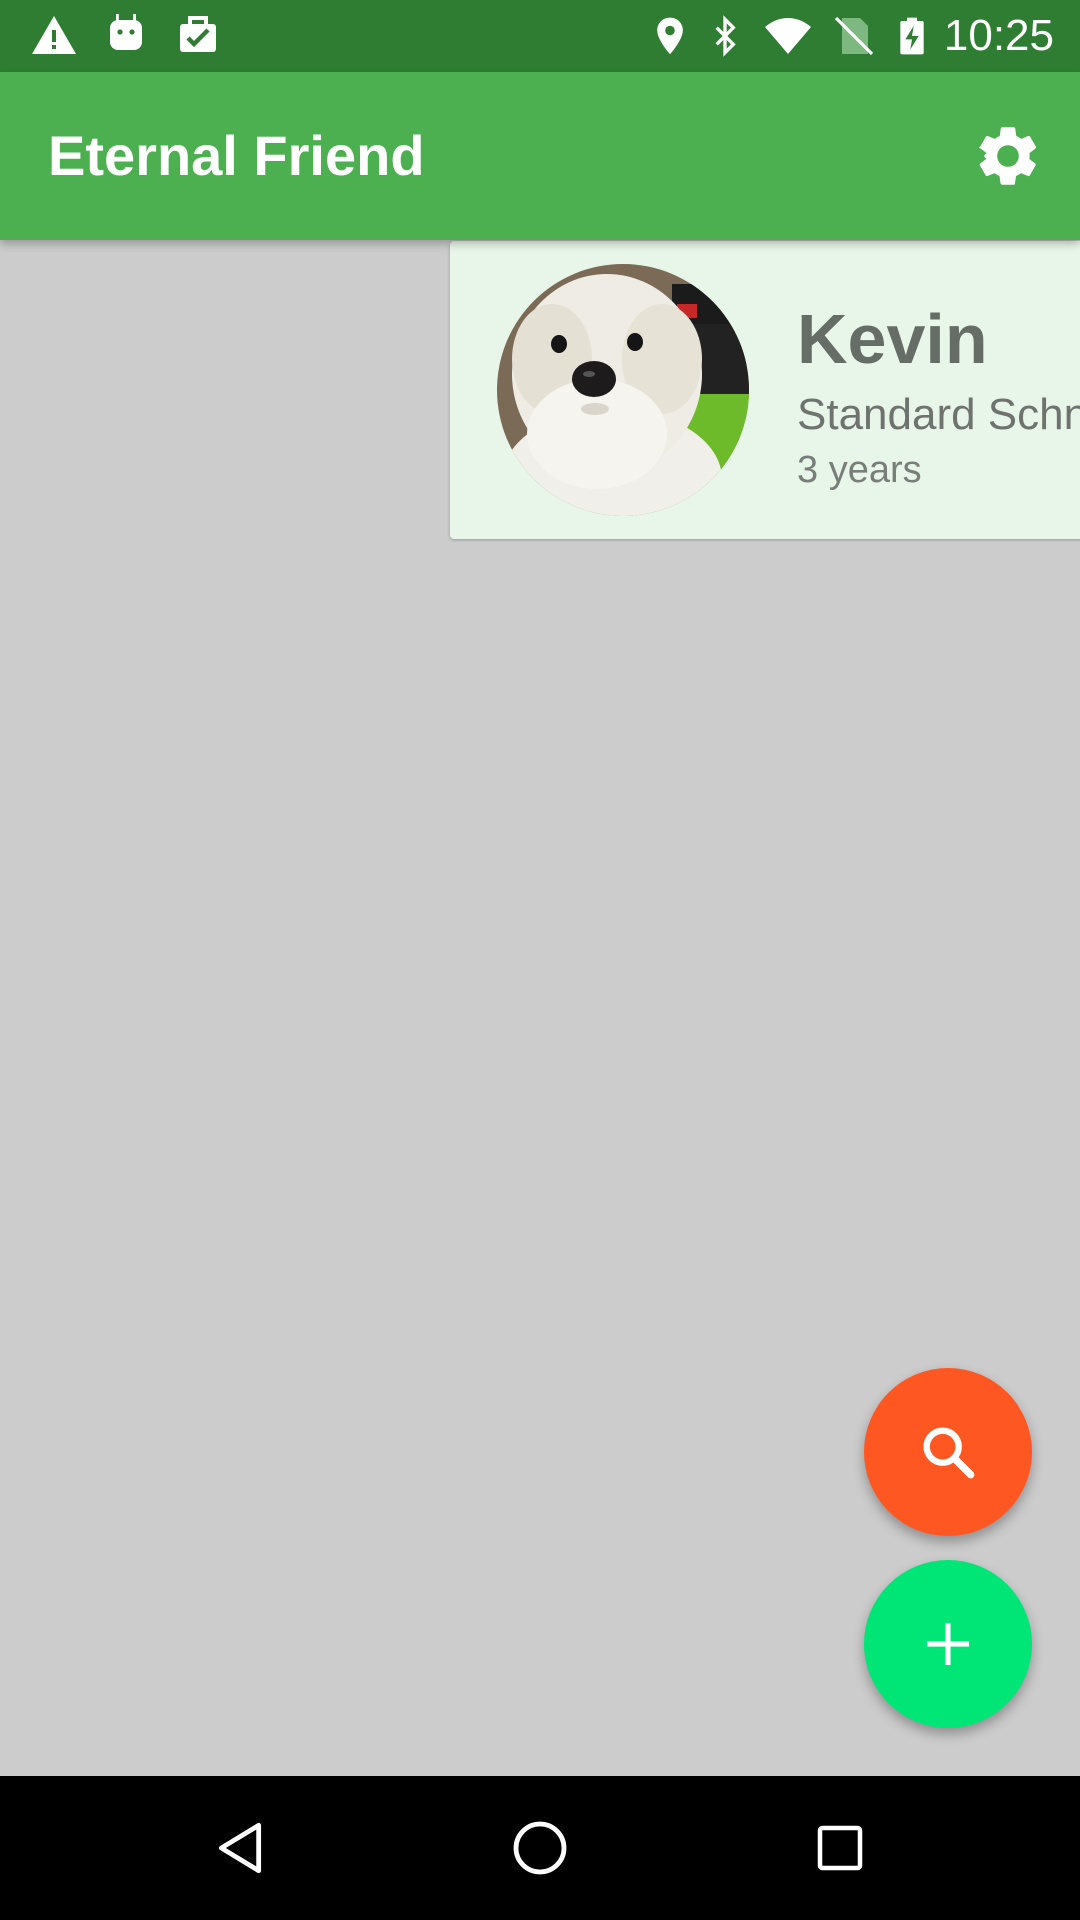  Describe the element at coordinates (859, 470) in the screenshot. I see `pet-age: 3 years` at that location.